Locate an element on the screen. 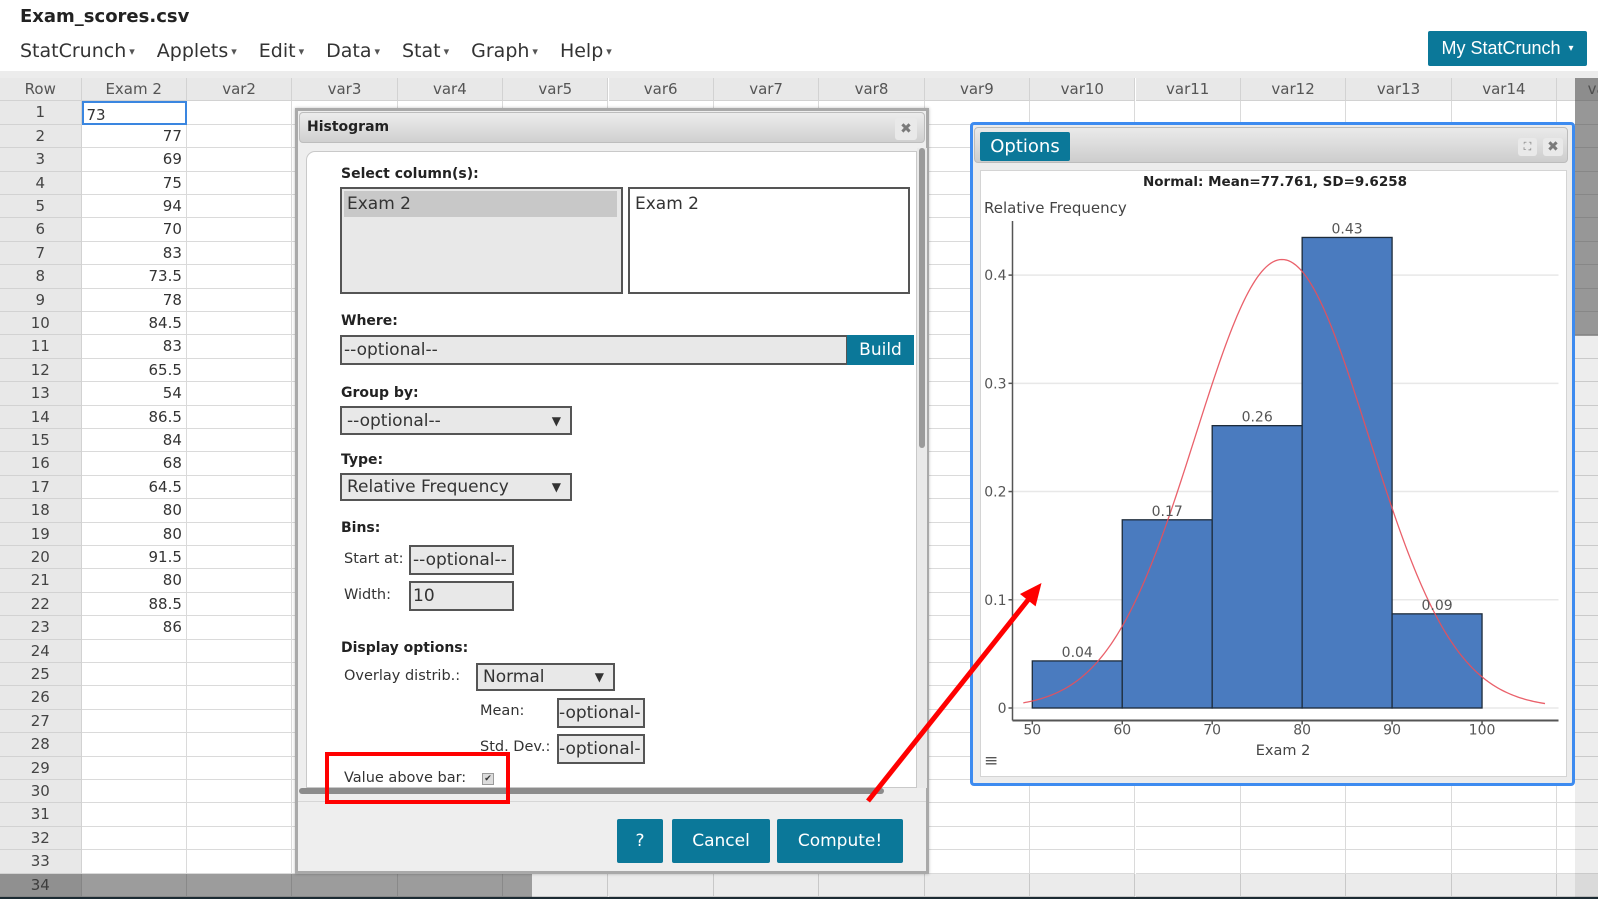  row-number: 6 is located at coordinates (41, 230).